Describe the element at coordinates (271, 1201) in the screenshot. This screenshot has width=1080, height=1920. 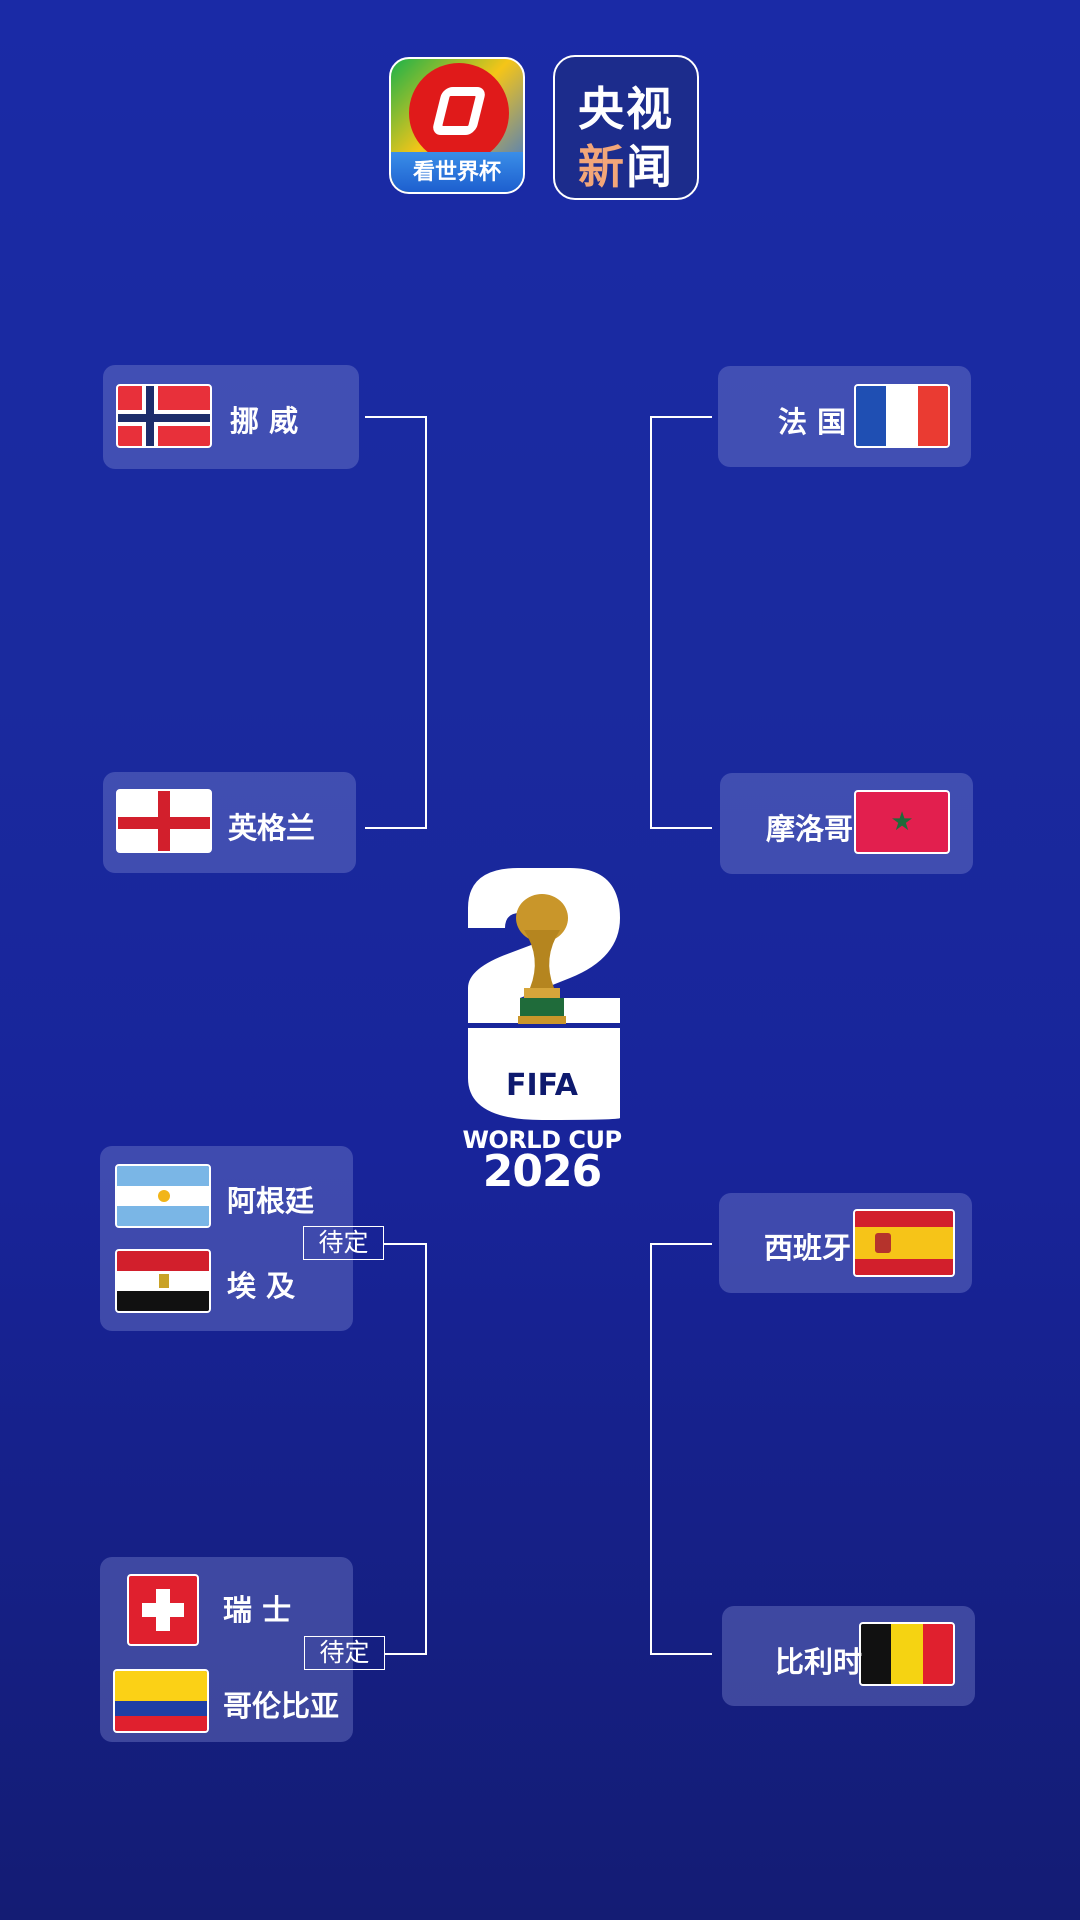
I see `team-name: 阿根廷` at that location.